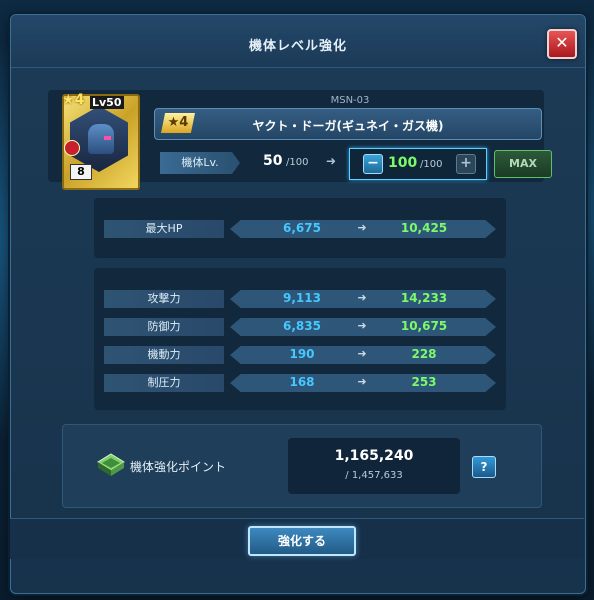 The height and width of the screenshot is (600, 594). Describe the element at coordinates (200, 163) in the screenshot. I see `level-label: 機体Lv.` at that location.